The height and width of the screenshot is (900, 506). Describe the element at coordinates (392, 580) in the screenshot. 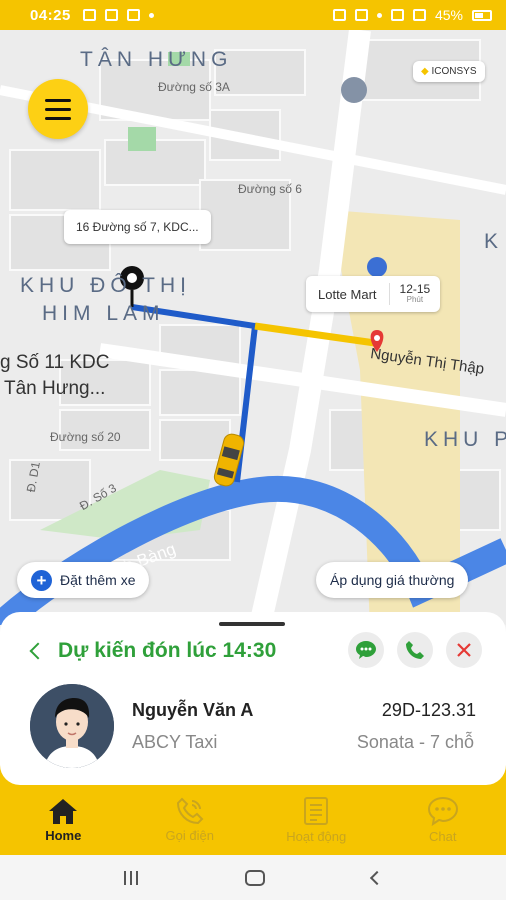

I see `pricing-button: Áp dụng giá thường` at that location.